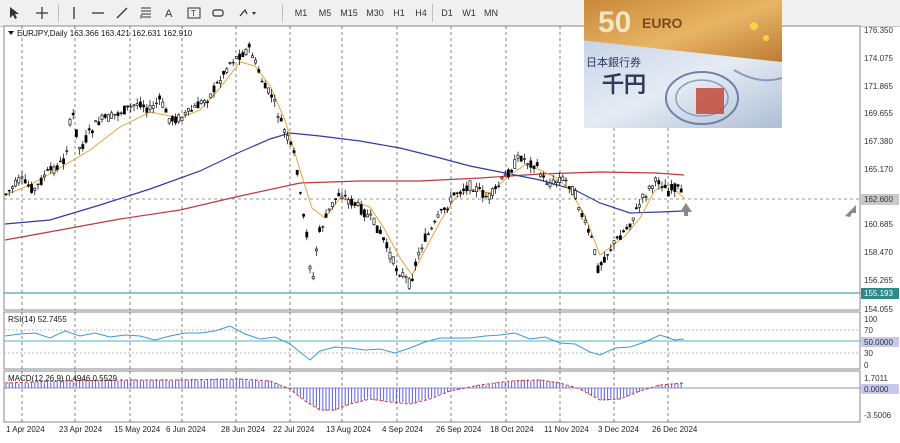  Describe the element at coordinates (868, 353) in the screenshot. I see `svg-text: 30` at that location.